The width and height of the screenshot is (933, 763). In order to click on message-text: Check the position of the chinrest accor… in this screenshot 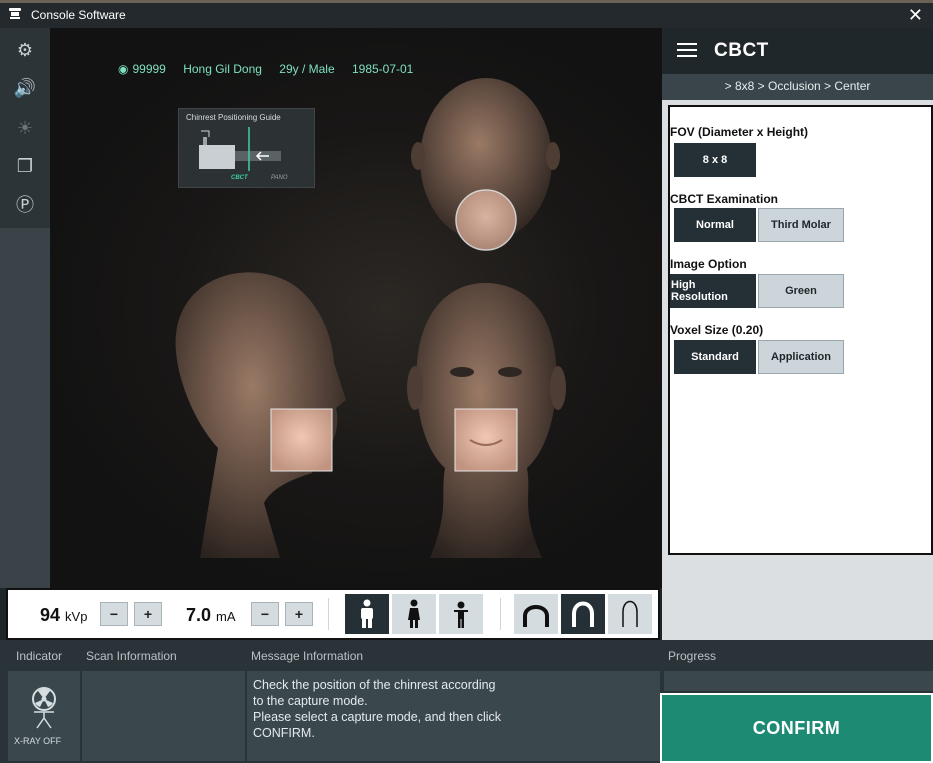, I will do `click(403, 709)`.